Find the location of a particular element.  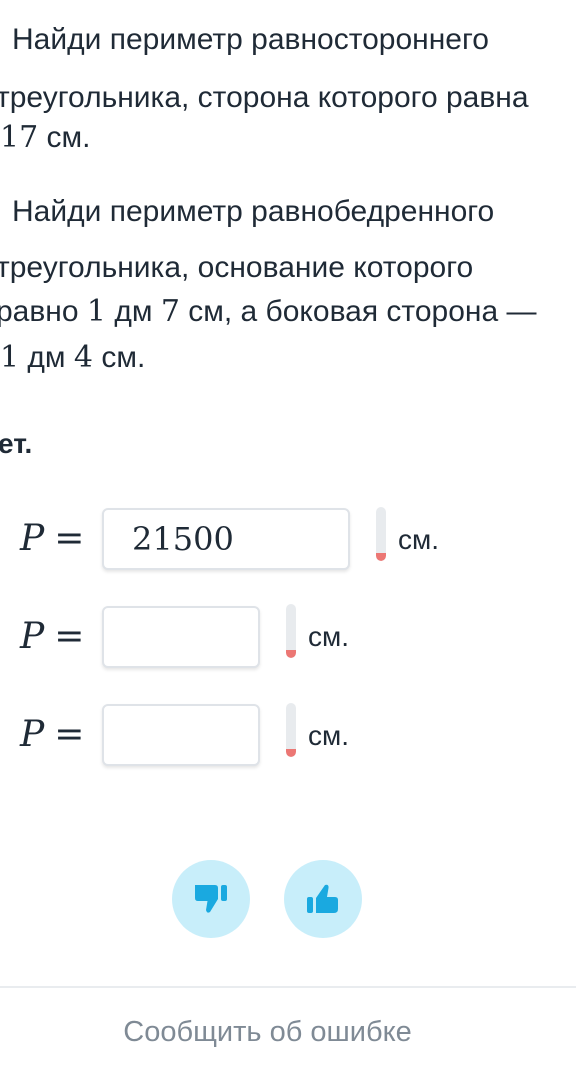

task2-text-line1: Найди периметр равностороннего is located at coordinates (250, 40).